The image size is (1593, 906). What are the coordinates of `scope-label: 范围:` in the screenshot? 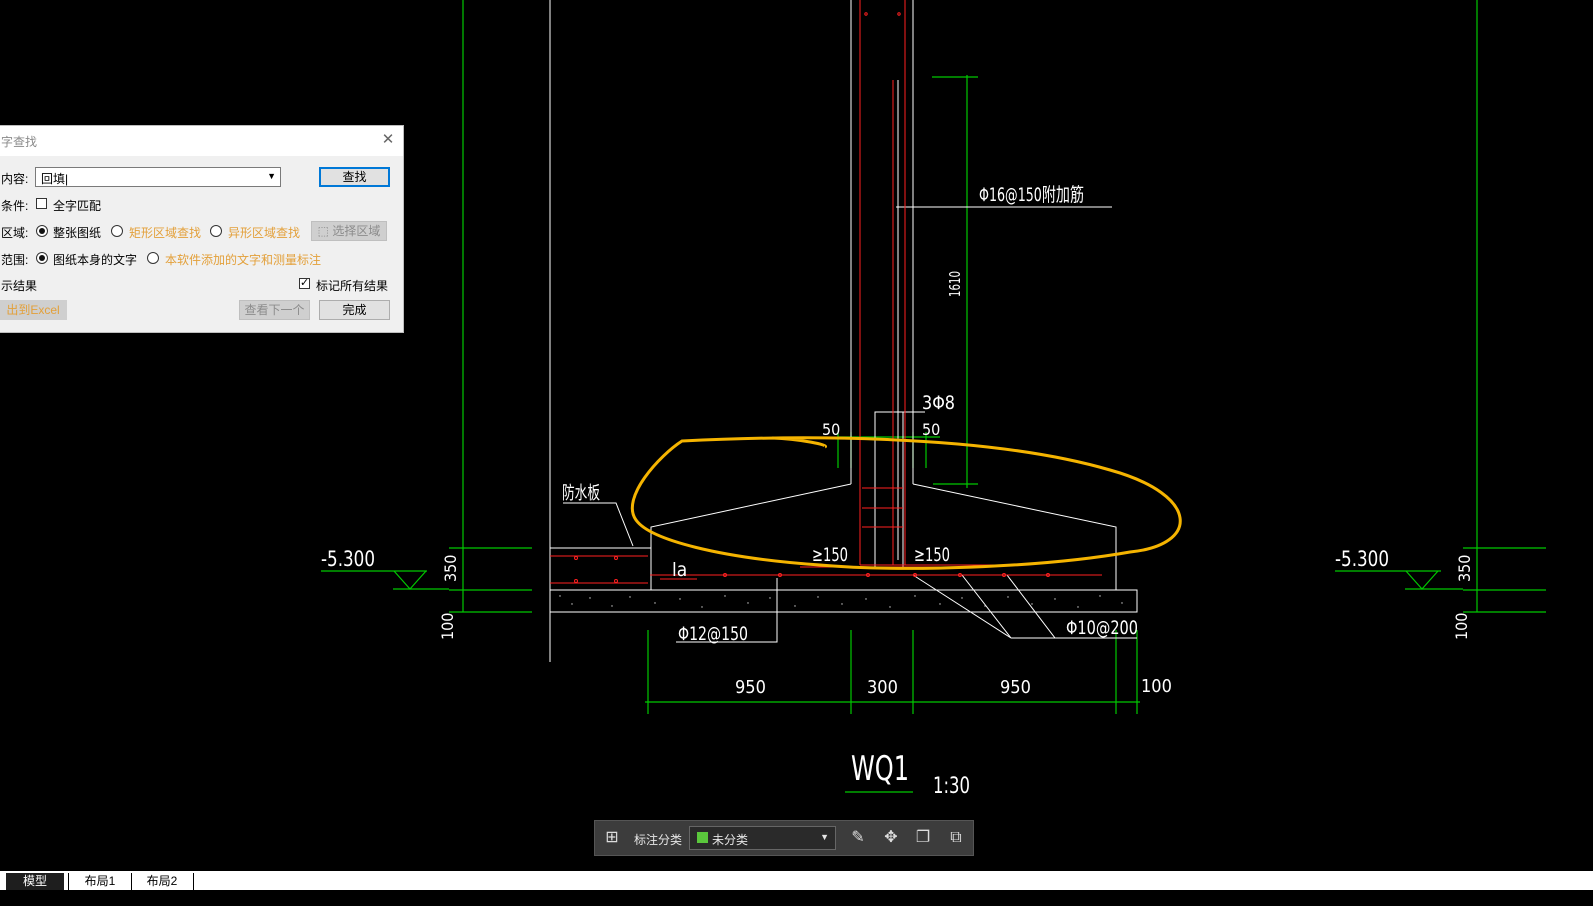 It's located at (15, 260).